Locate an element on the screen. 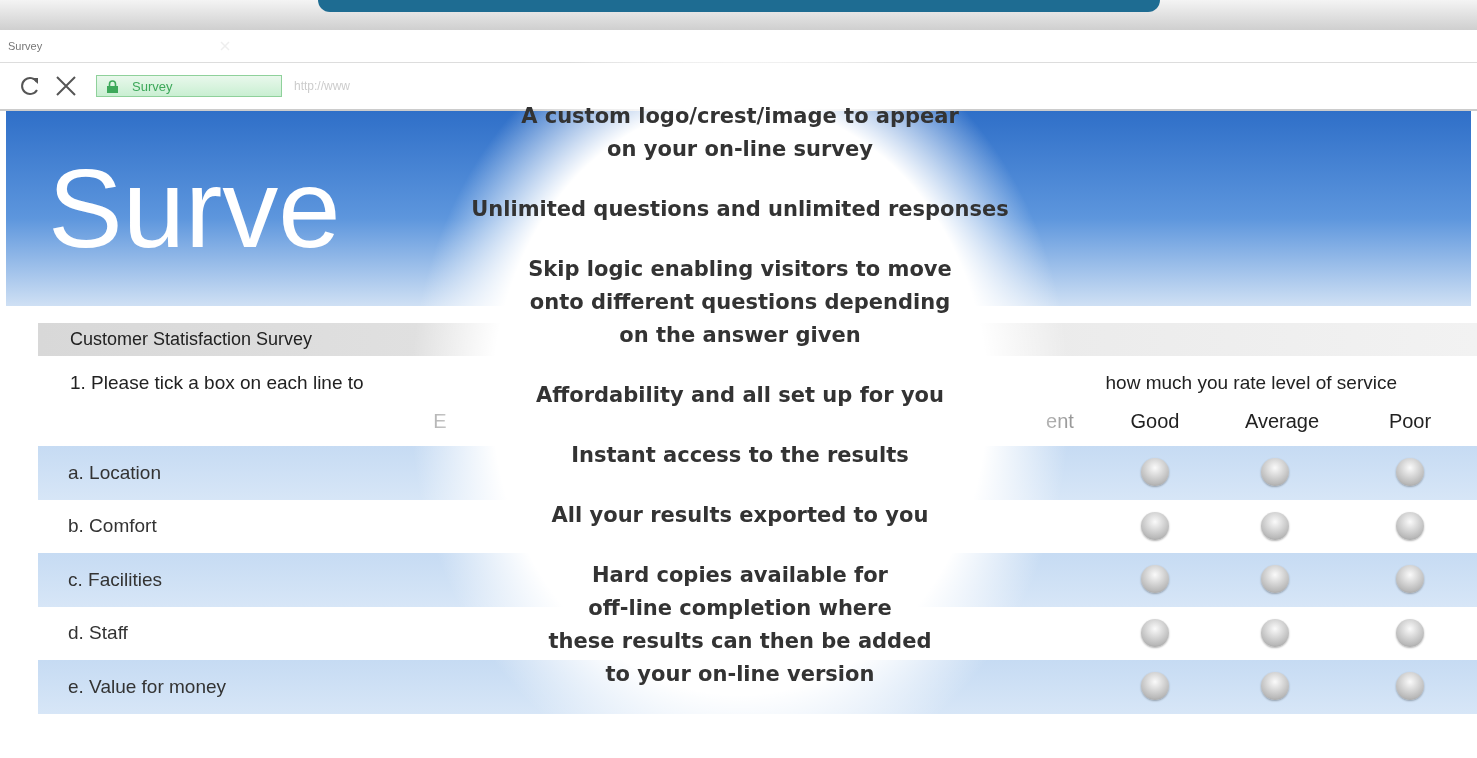 The image size is (1477, 758). column-header: Poor is located at coordinates (1410, 421).